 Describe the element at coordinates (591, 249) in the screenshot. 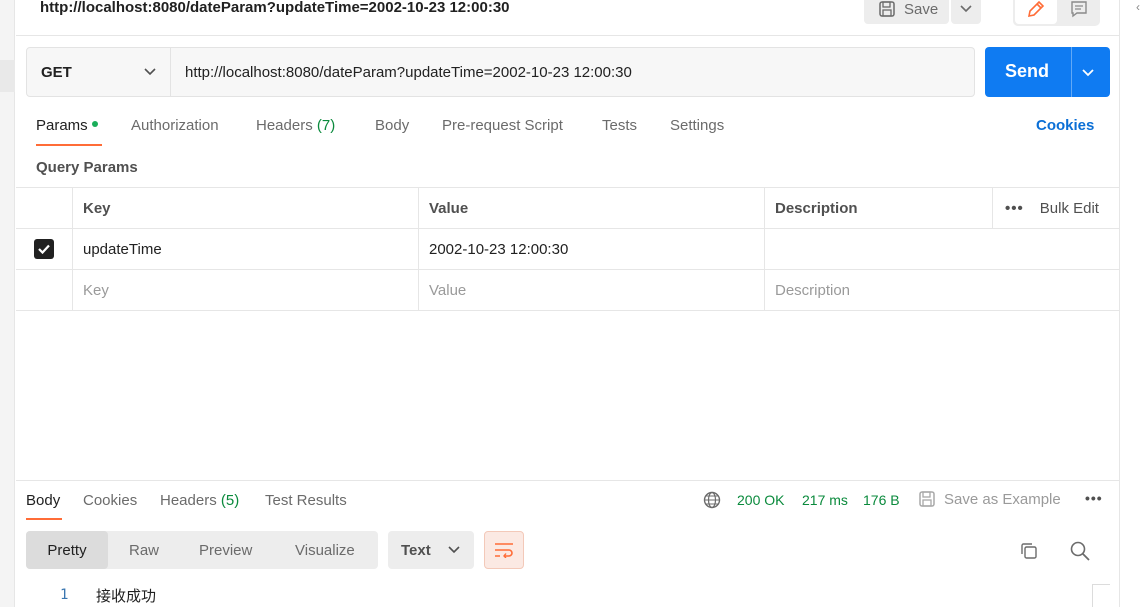

I see `param-value-cell: 2002-10-23 12:00:30` at that location.